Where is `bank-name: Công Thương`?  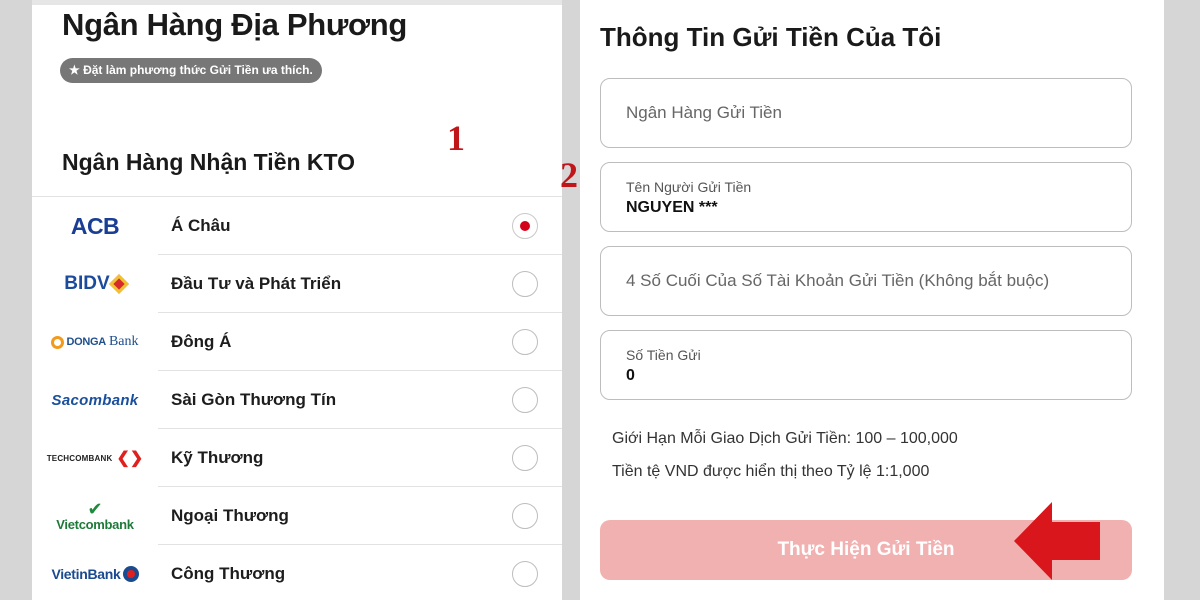 bank-name: Công Thương is located at coordinates (228, 573).